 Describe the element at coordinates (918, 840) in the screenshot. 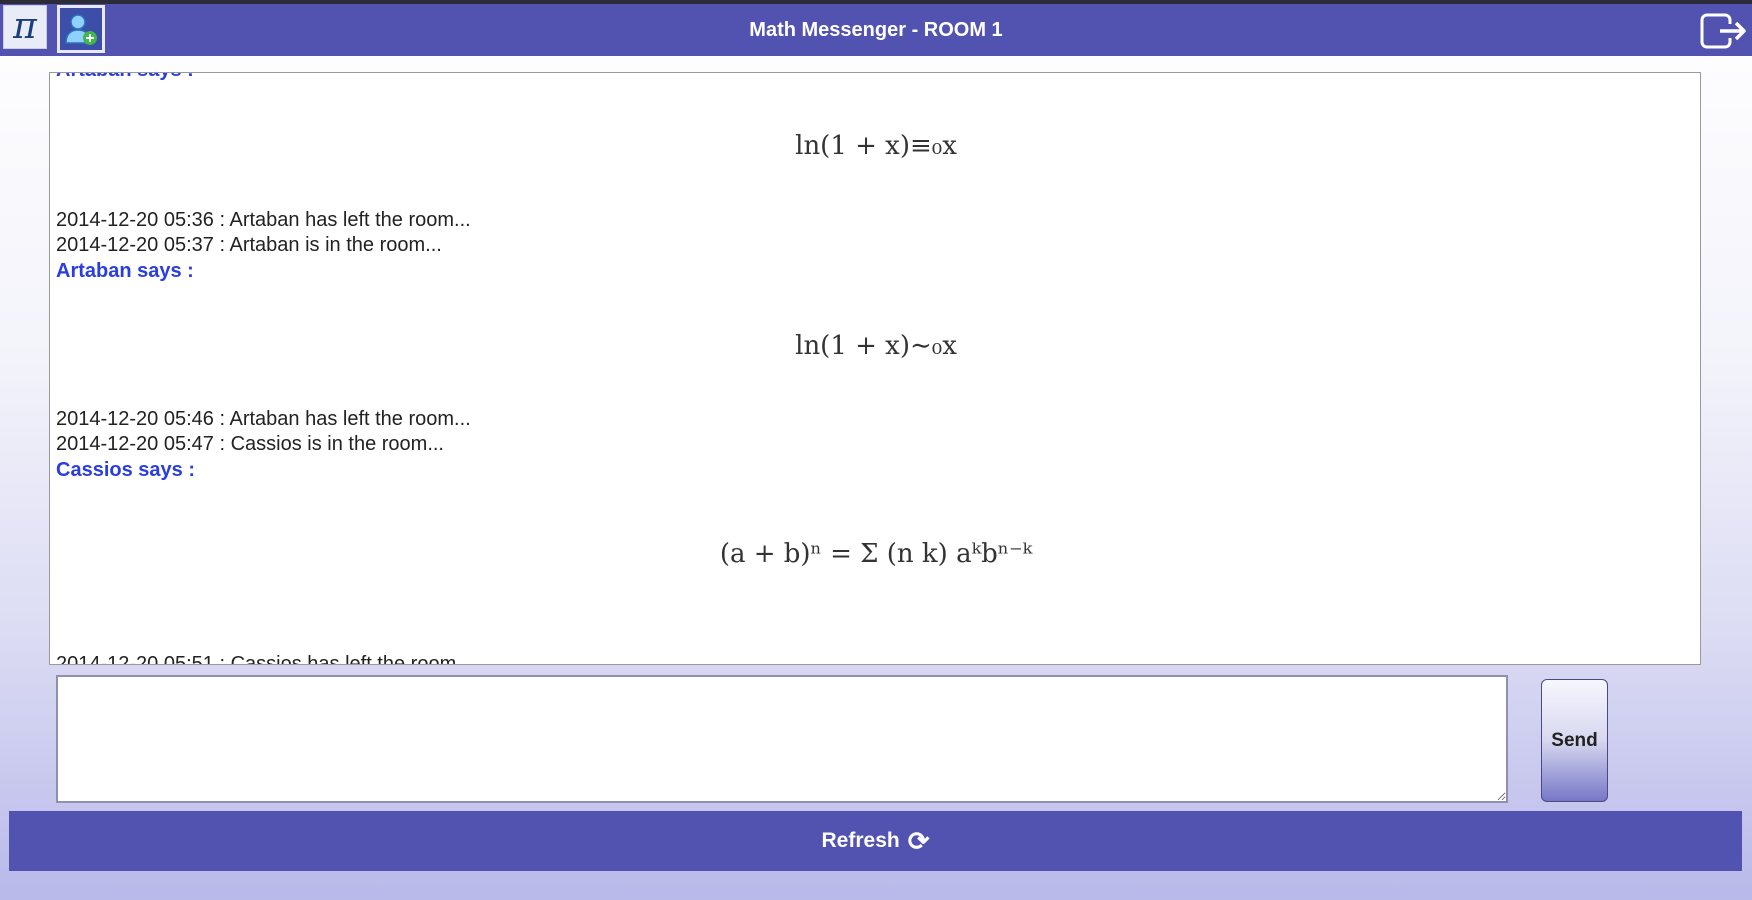

I see `refresh-icon: ⟳` at that location.